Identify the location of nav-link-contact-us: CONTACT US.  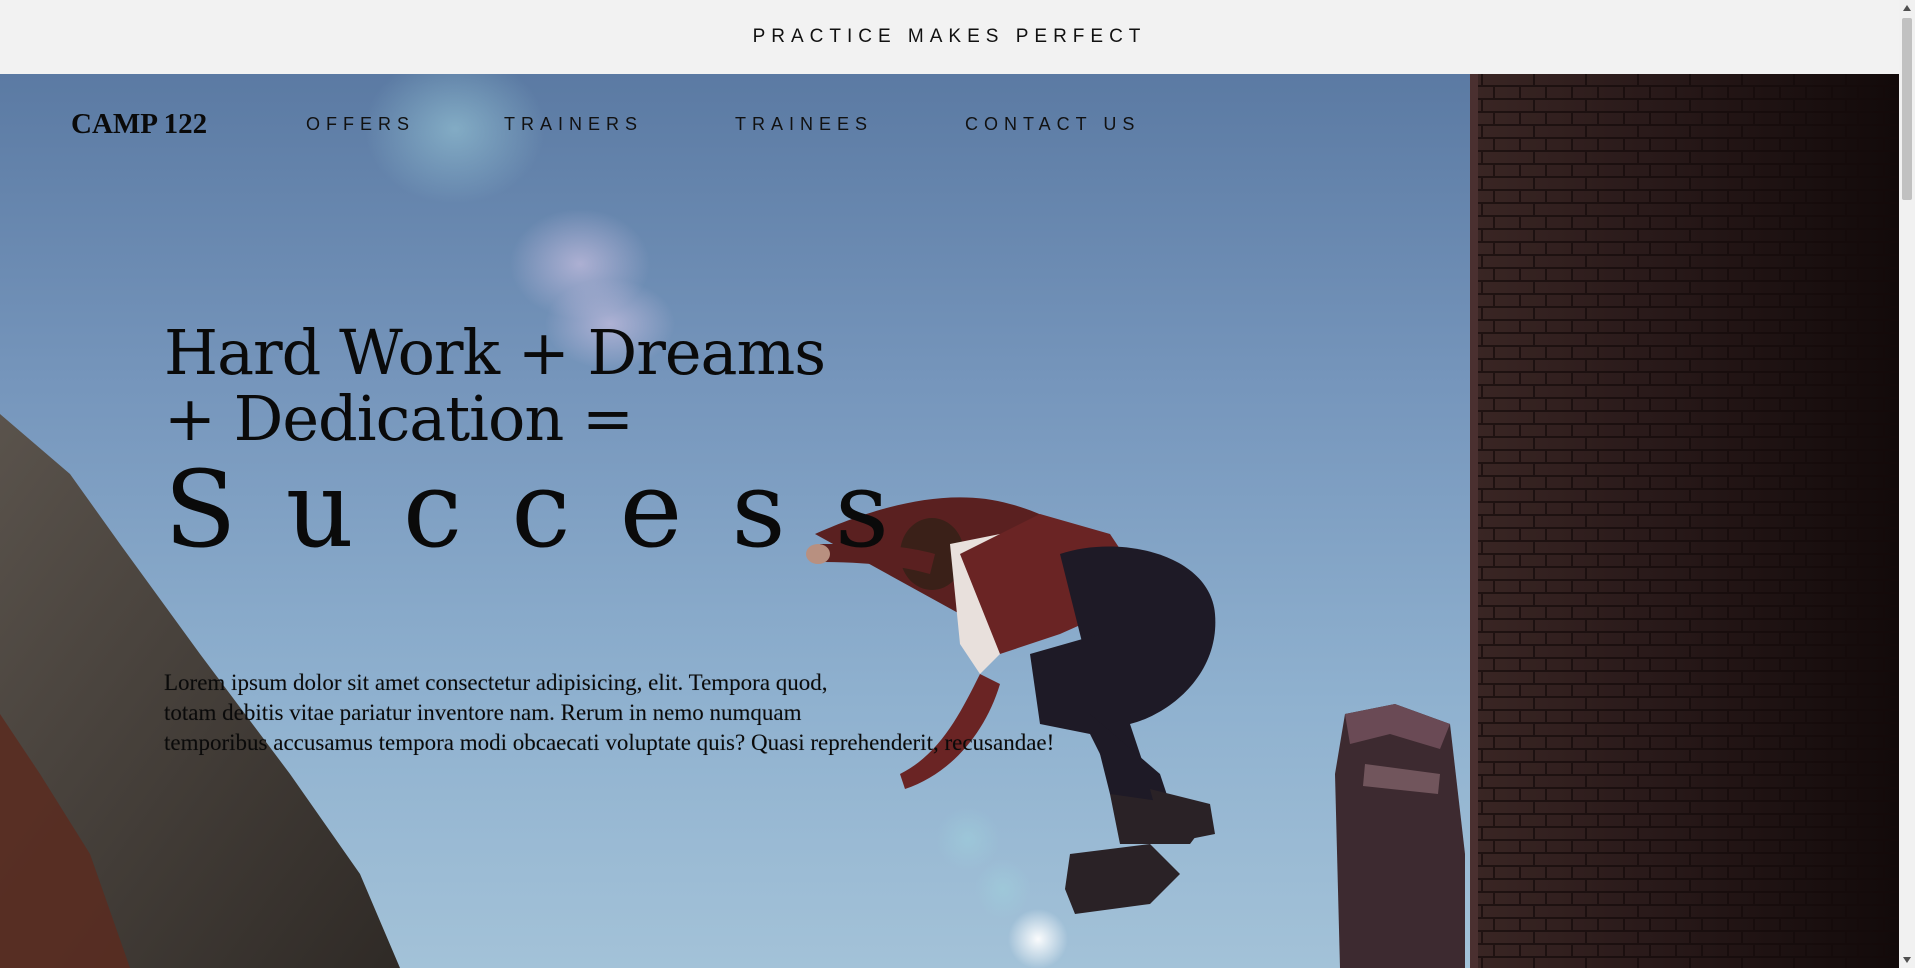
(1052, 124).